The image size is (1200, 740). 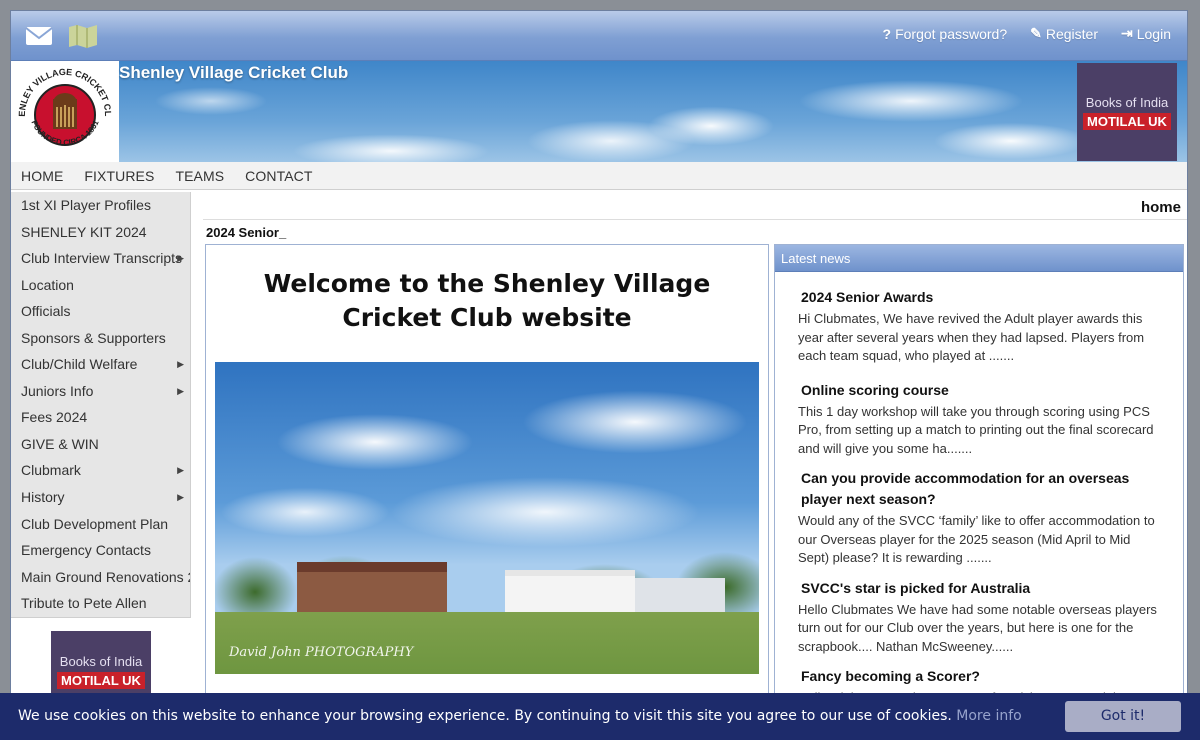 What do you see at coordinates (83, 37) in the screenshot?
I see `map-icon` at bounding box center [83, 37].